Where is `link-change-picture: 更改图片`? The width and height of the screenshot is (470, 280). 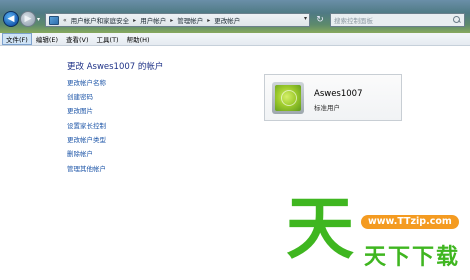 link-change-picture: 更改图片 is located at coordinates (86, 114).